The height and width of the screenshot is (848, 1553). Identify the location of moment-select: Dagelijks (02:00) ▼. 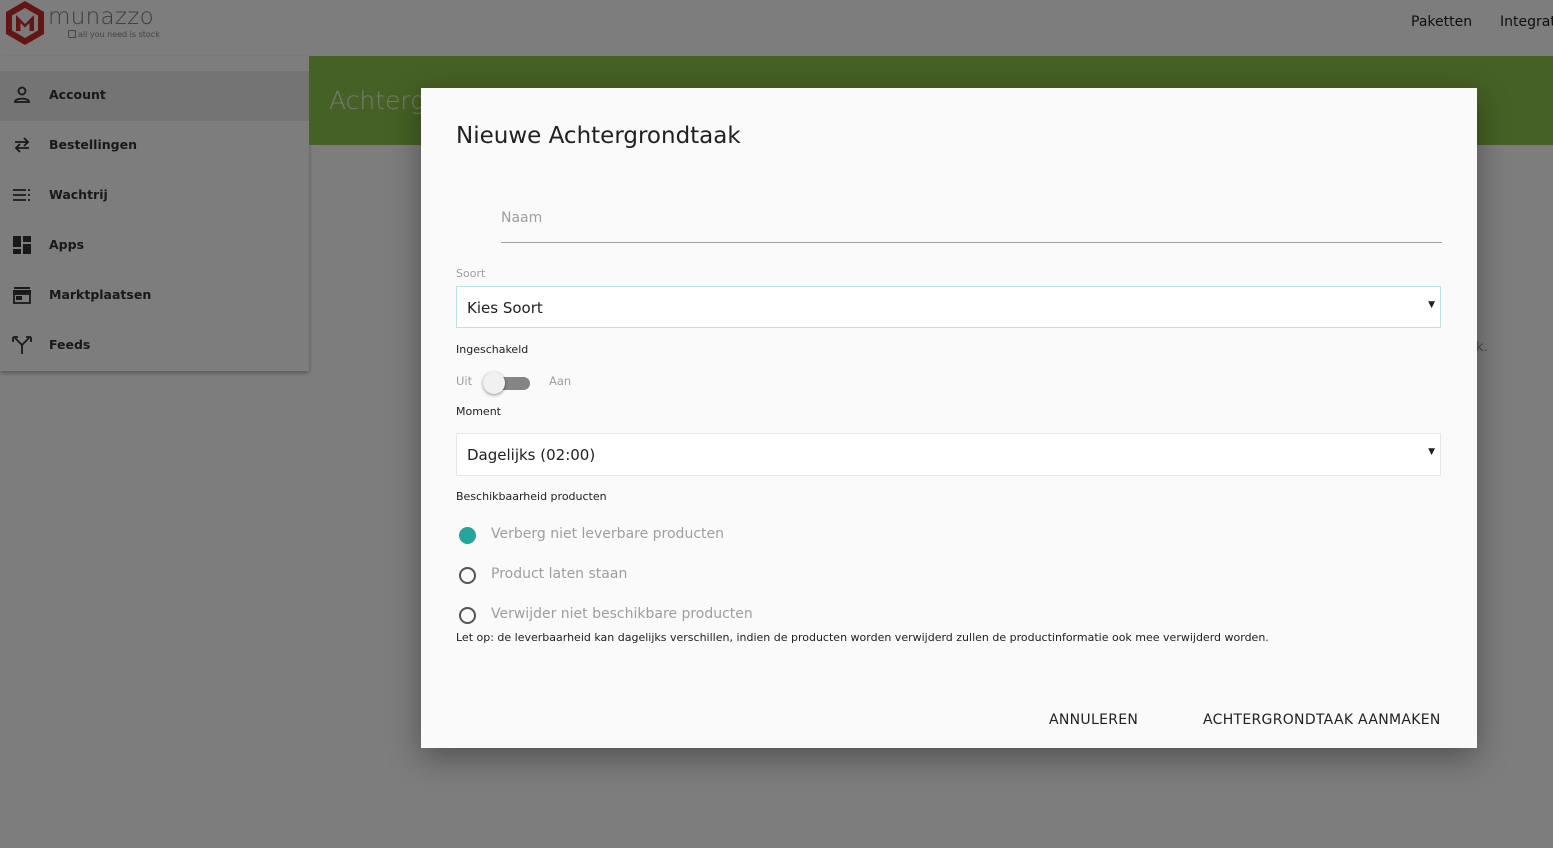
(948, 454).